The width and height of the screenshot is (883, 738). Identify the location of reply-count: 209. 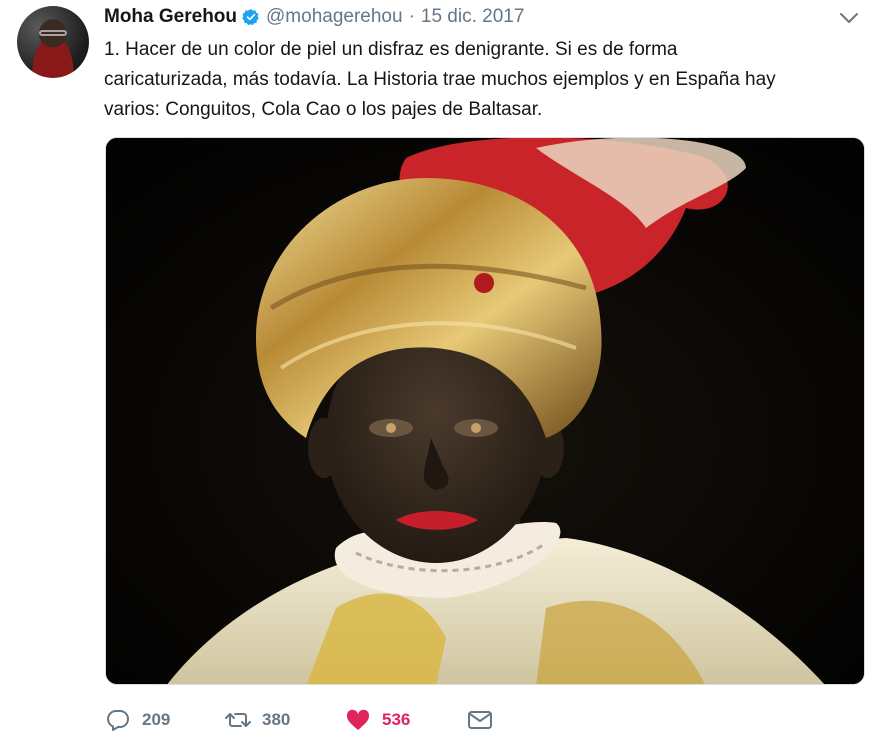
(156, 719).